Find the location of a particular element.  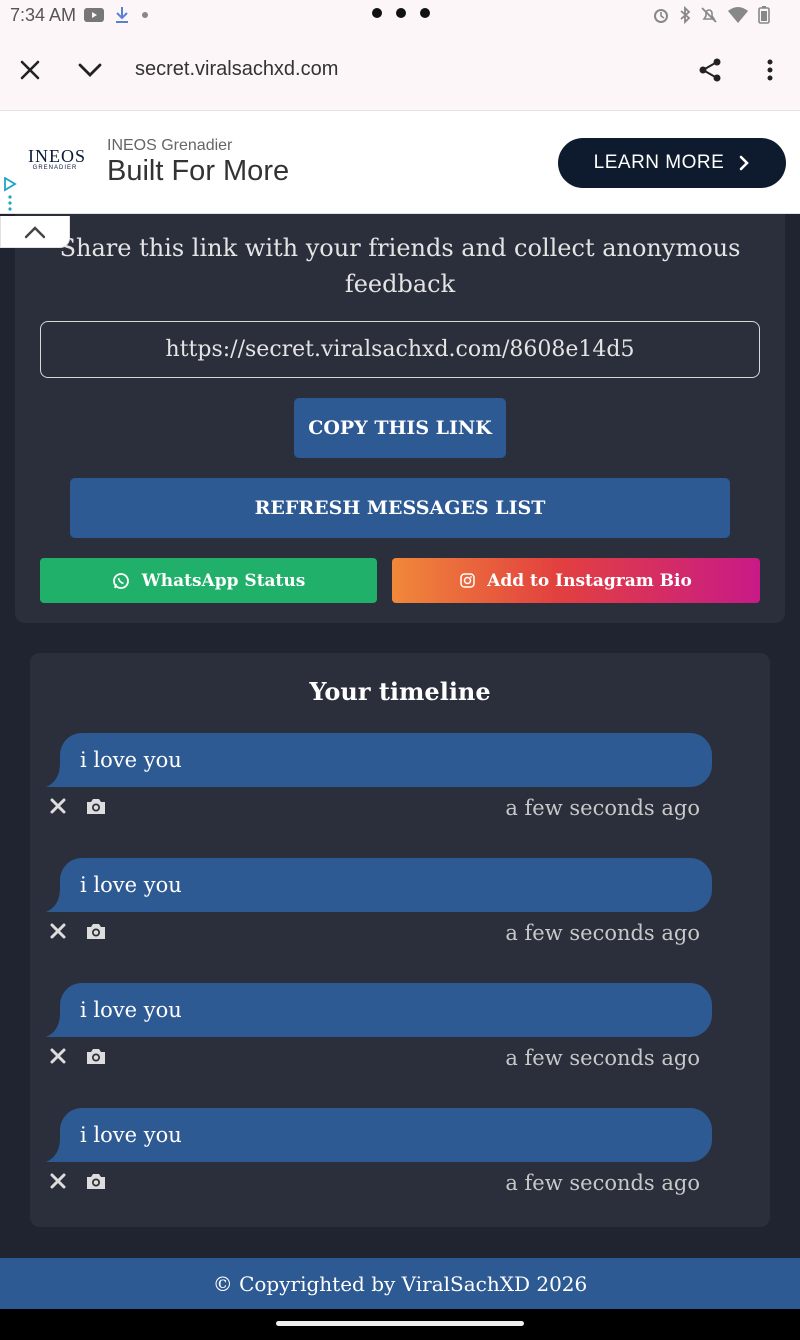

instagram-icon is located at coordinates (467, 580).